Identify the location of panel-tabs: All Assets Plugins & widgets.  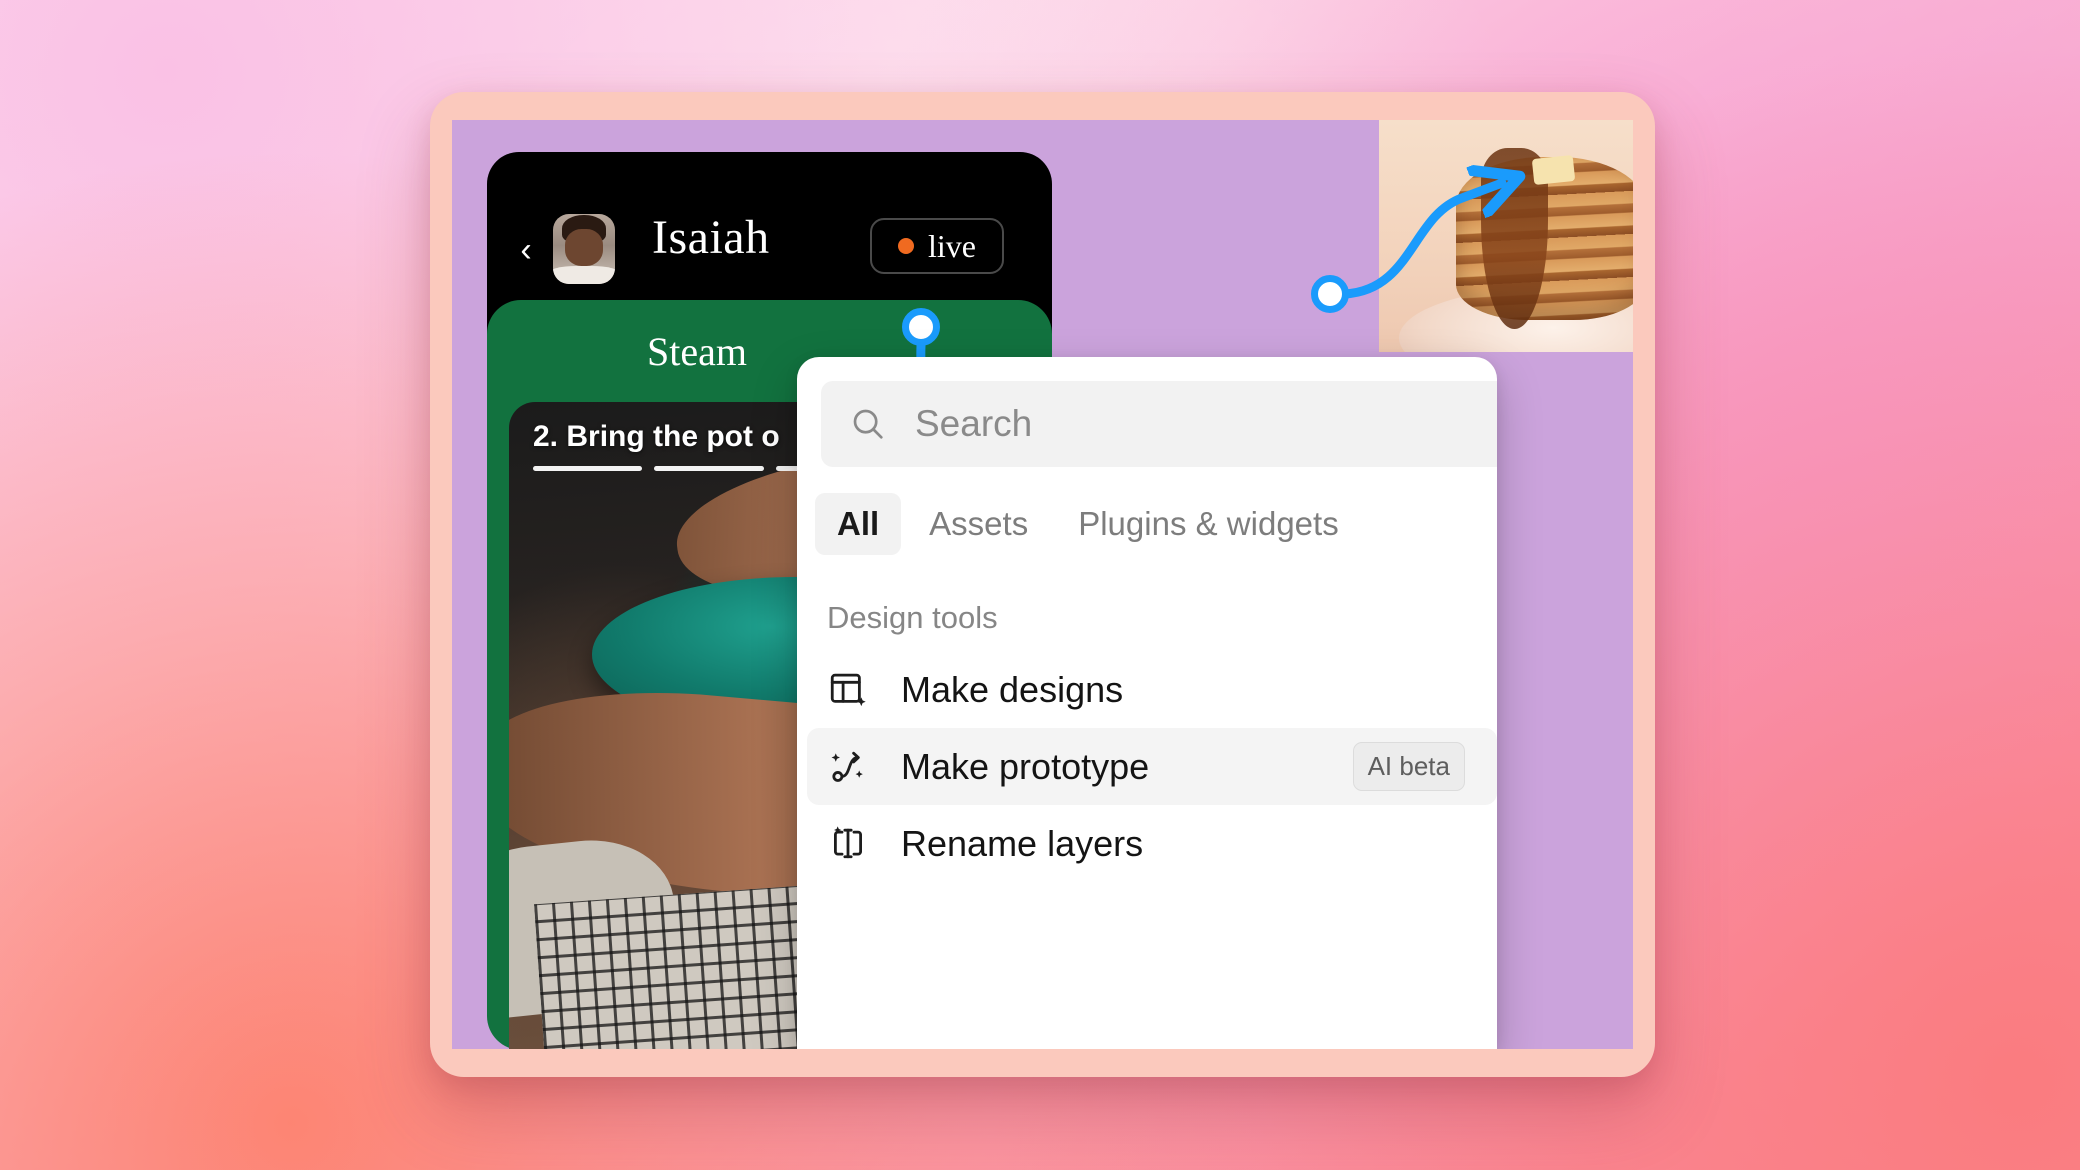
(1088, 524).